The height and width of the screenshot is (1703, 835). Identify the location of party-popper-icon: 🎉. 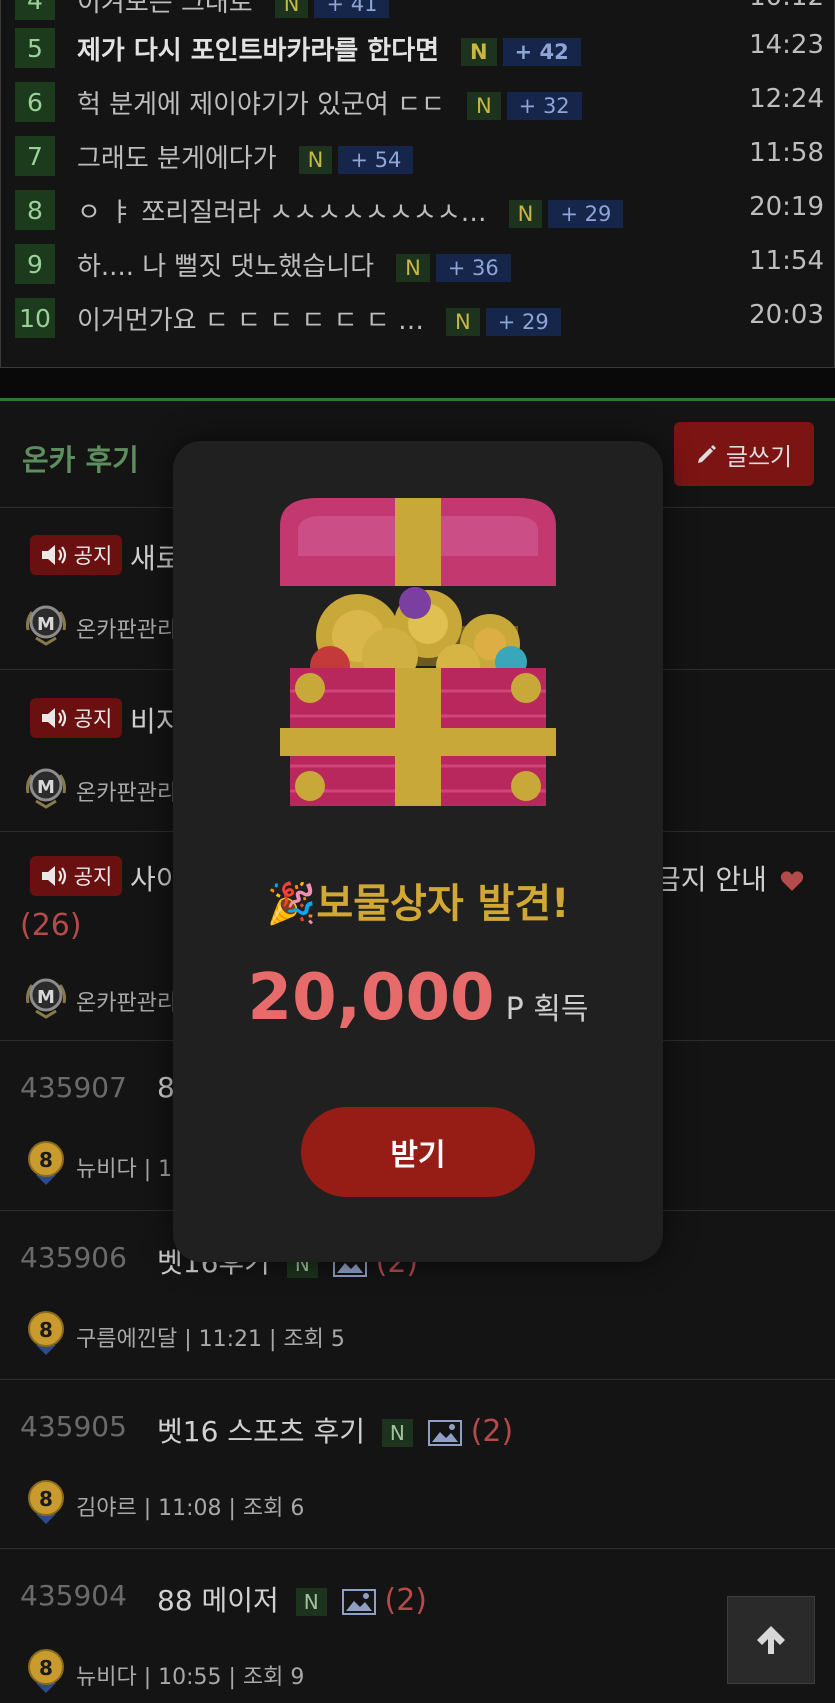
(291, 904).